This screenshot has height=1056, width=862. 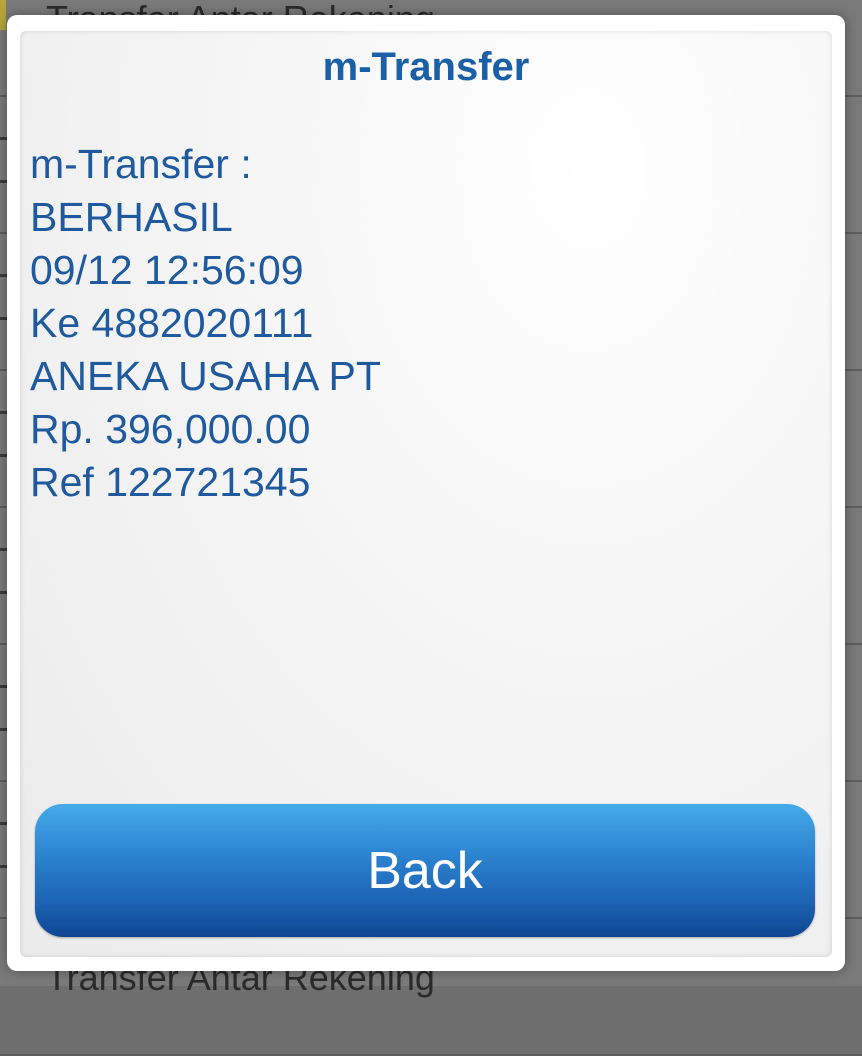 What do you see at coordinates (141, 164) in the screenshot?
I see `message-line-heading: m-Transfer :` at bounding box center [141, 164].